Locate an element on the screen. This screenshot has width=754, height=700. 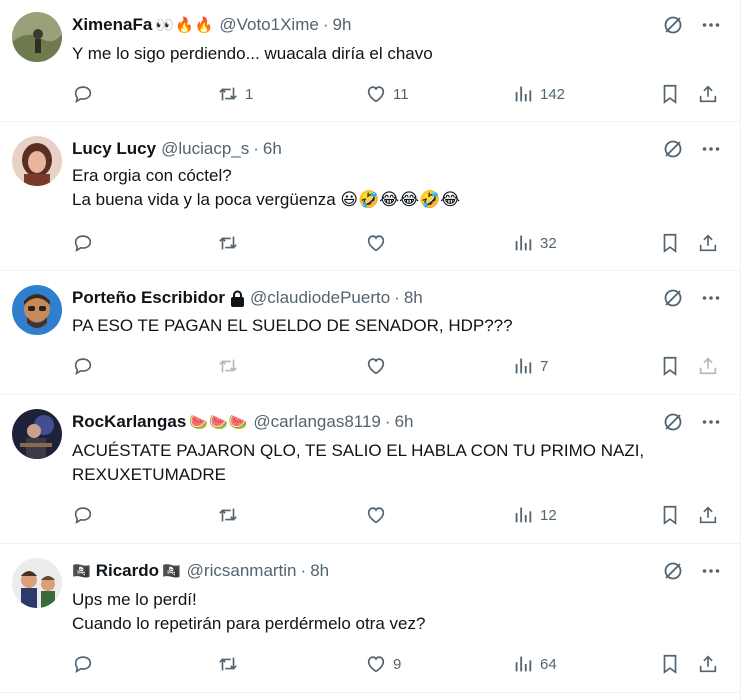
display-name: Porteño Escribidor is located at coordinates (148, 298).